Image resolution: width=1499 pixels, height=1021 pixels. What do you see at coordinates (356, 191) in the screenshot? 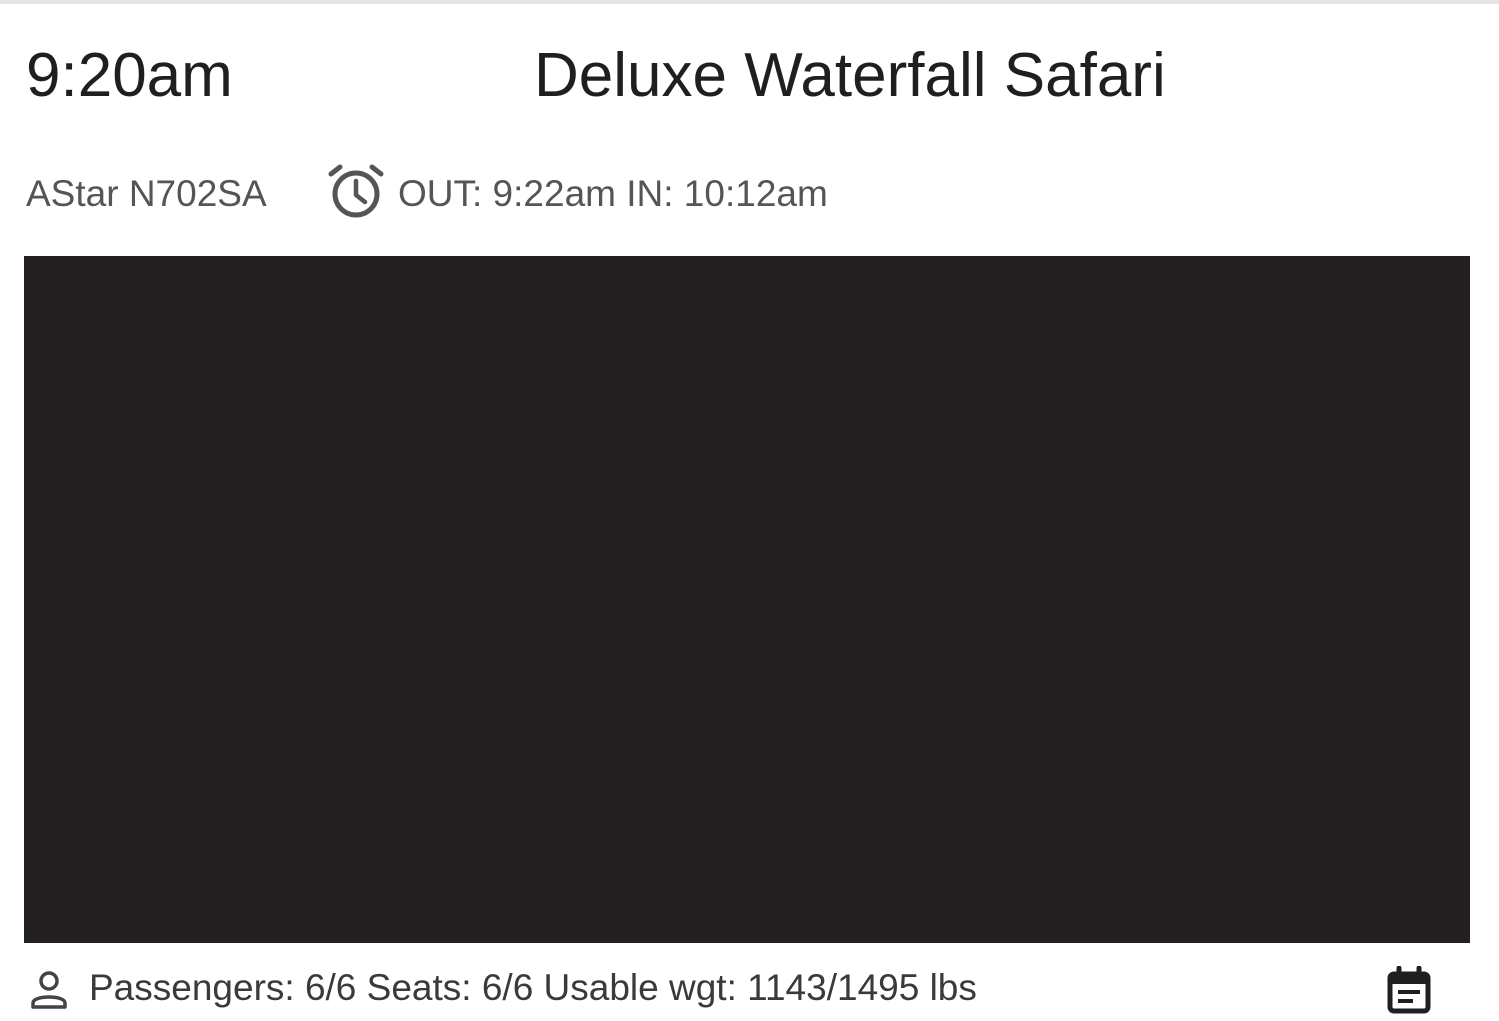
I see `alarm-clock-icon` at bounding box center [356, 191].